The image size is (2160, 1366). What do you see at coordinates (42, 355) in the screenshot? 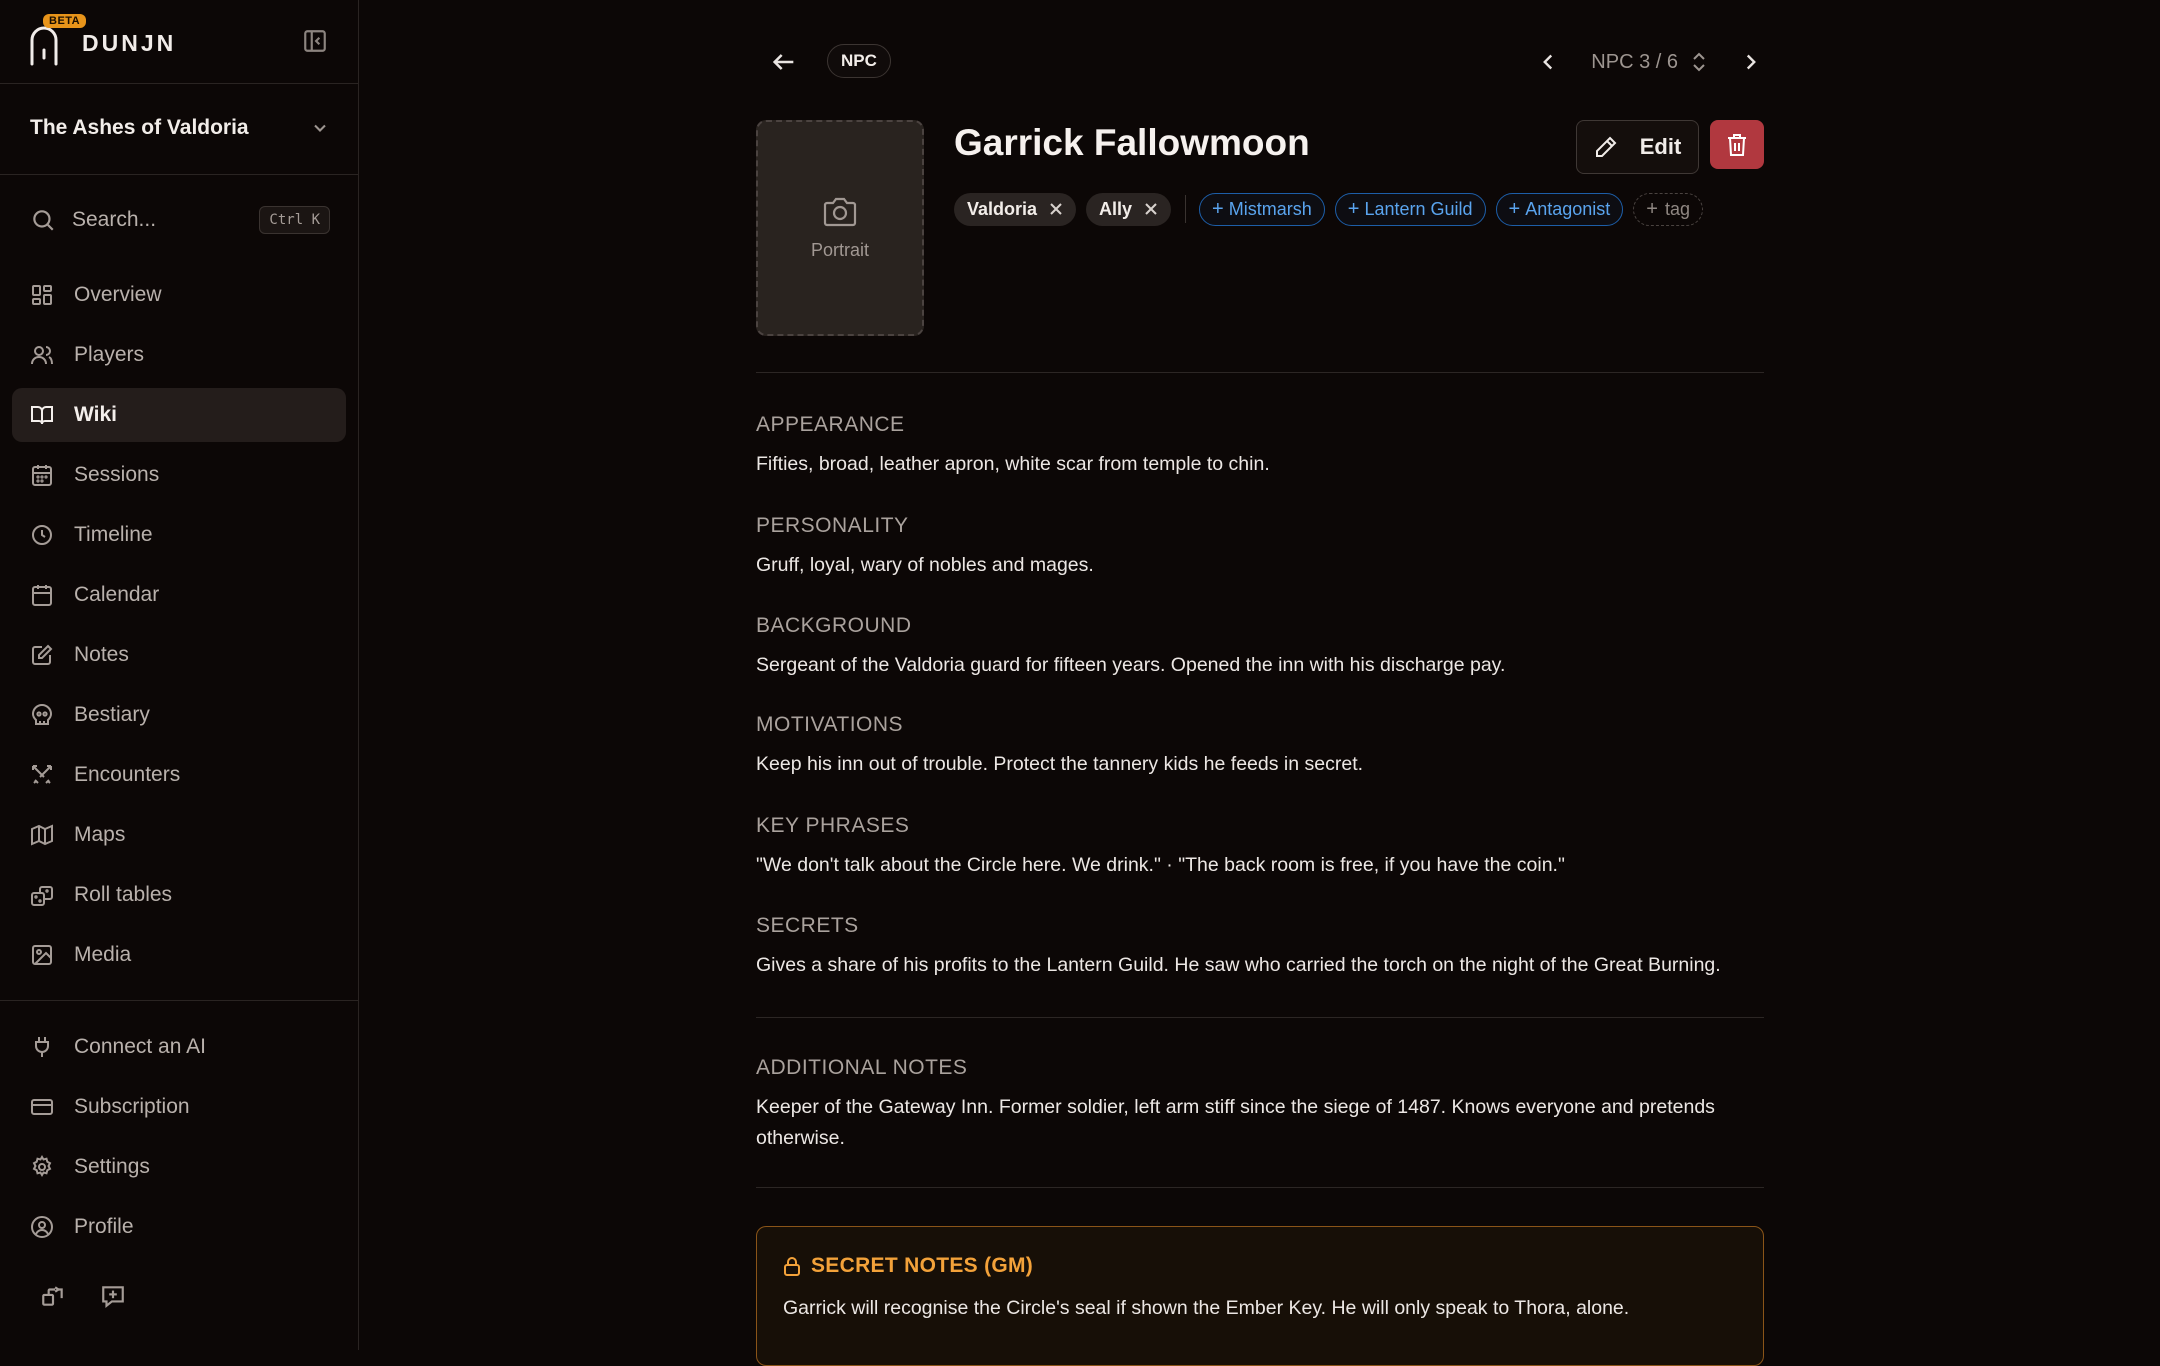
I see `users-icon` at bounding box center [42, 355].